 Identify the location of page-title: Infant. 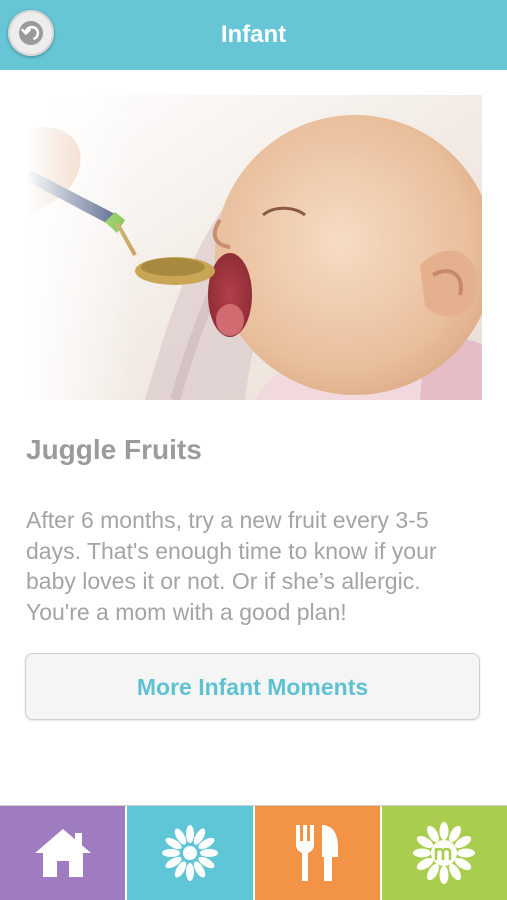
(253, 34).